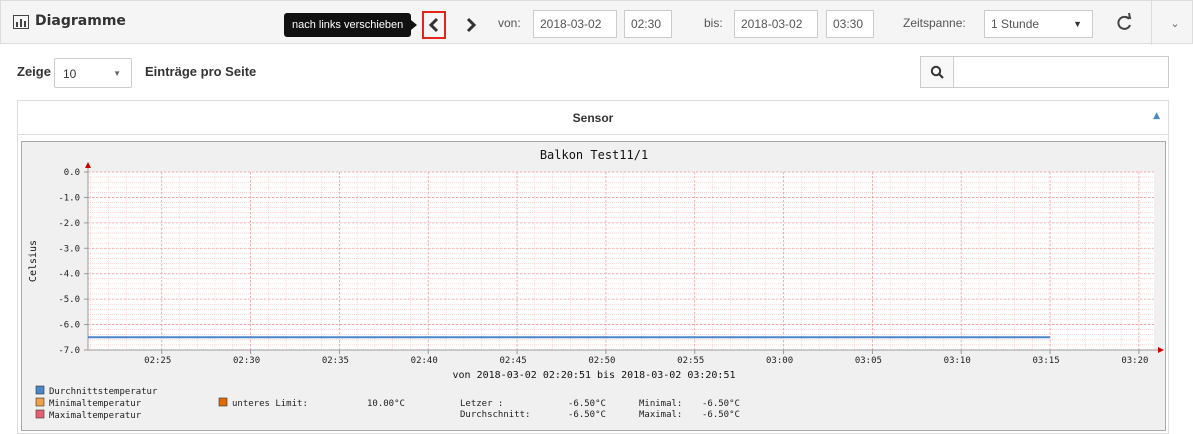 The height and width of the screenshot is (434, 1193). What do you see at coordinates (21, 22) in the screenshot?
I see `bar-chart-icon` at bounding box center [21, 22].